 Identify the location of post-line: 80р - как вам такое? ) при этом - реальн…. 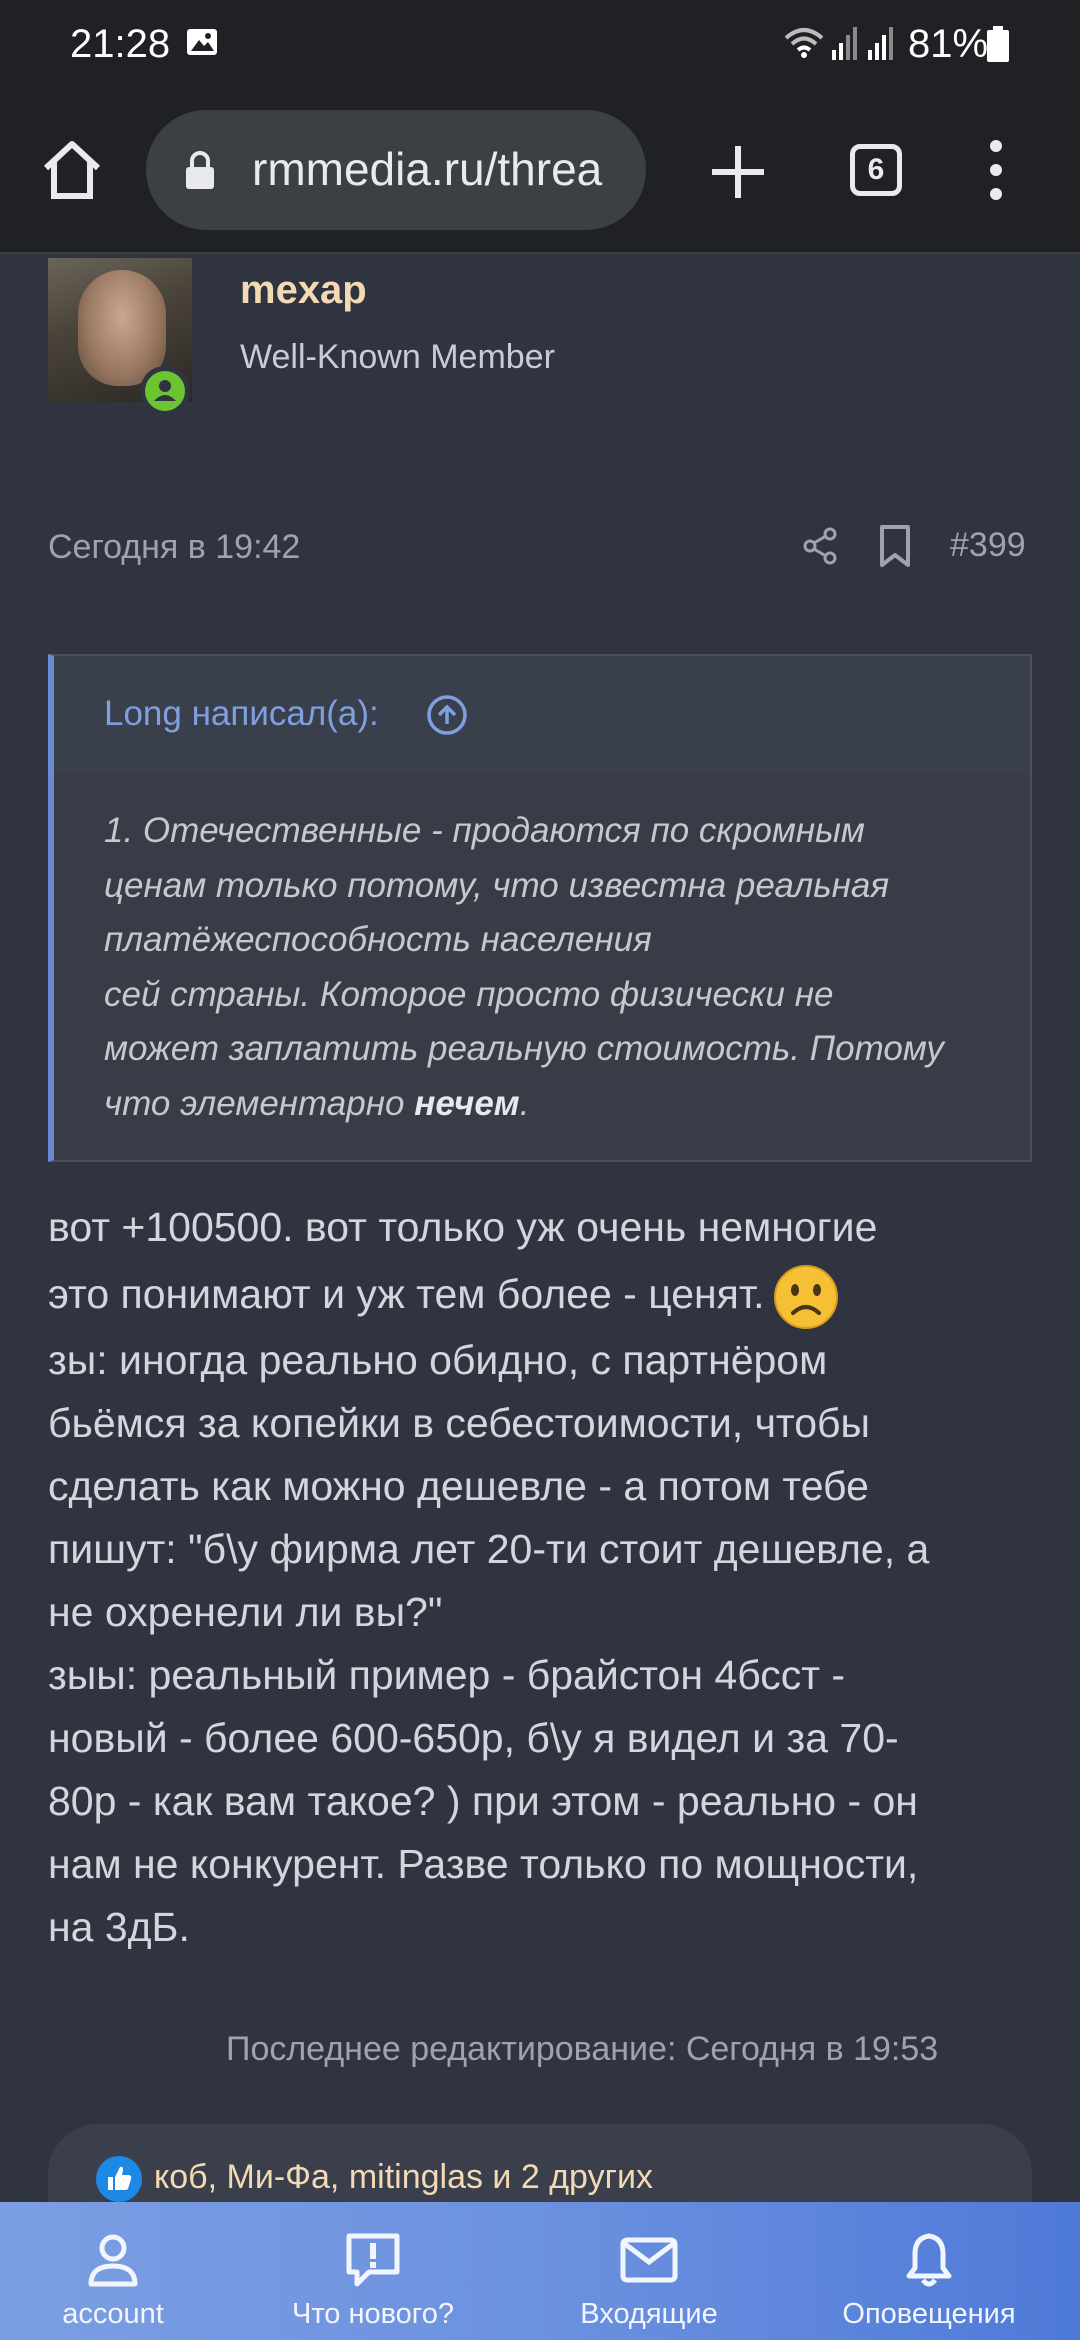
(483, 1801).